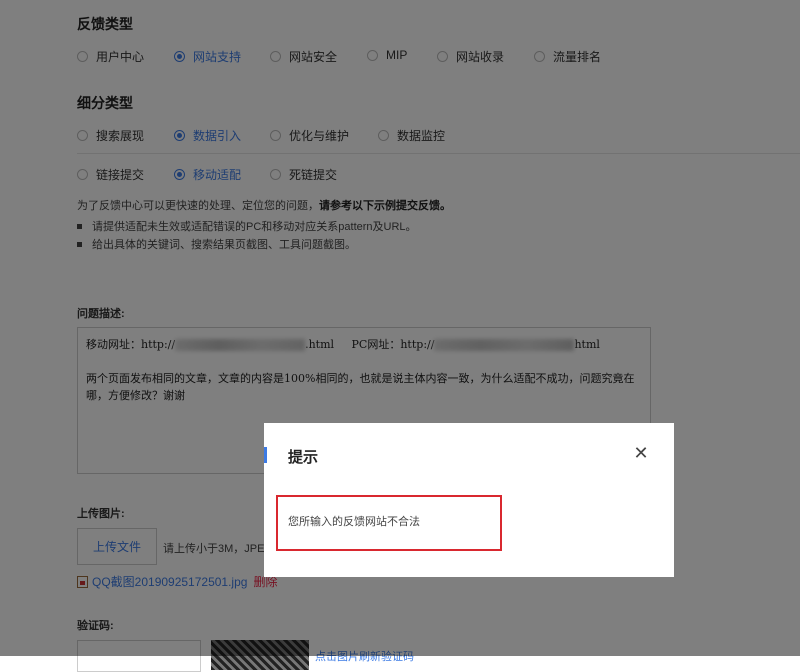 Image resolution: width=800 pixels, height=672 pixels. I want to click on title-accent-bar, so click(265, 455).